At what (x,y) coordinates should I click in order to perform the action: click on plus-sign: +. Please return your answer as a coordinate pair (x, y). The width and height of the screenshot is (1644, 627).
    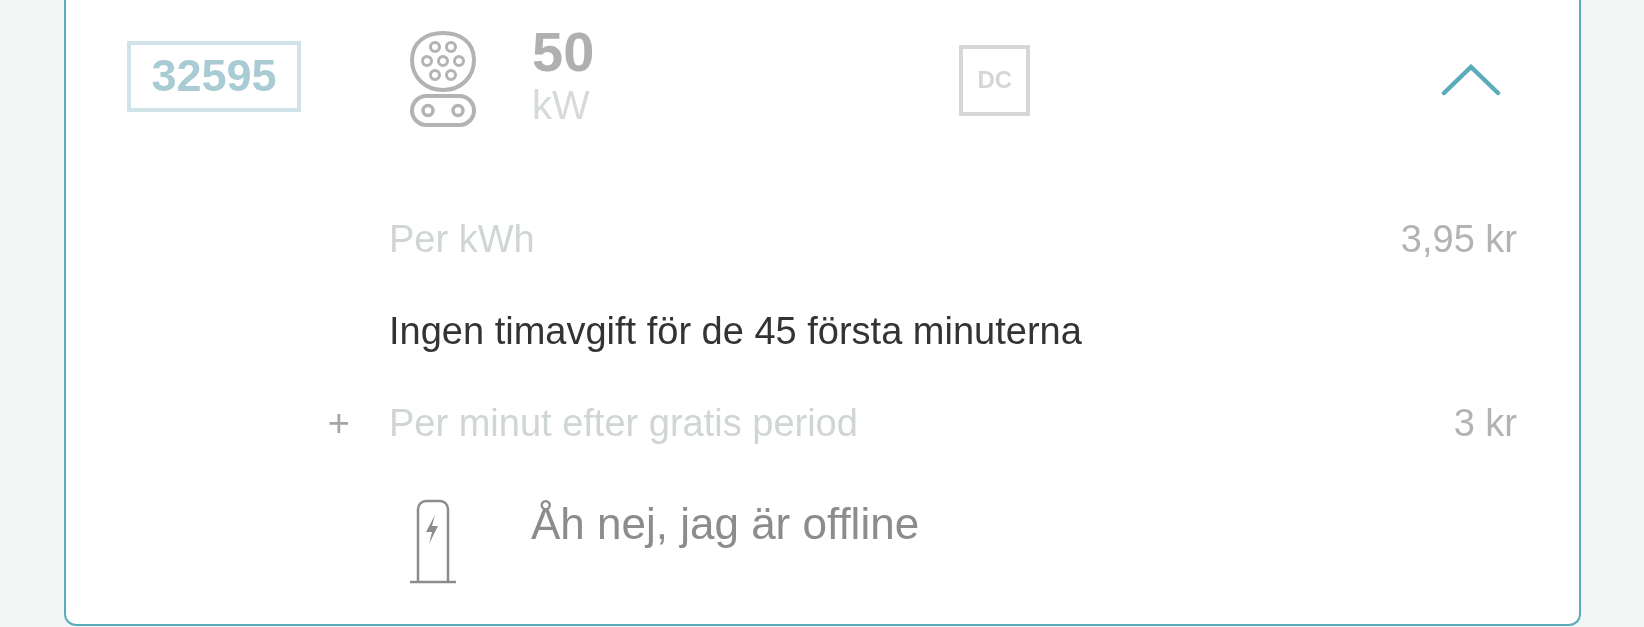
    Looking at the image, I should click on (338, 423).